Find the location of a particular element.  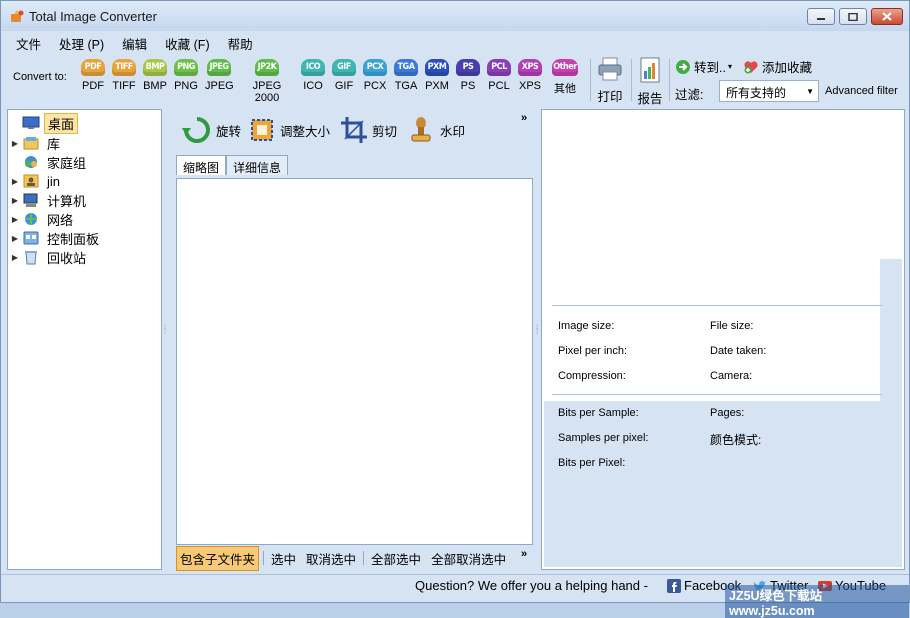

convert-ico-button: ICO ICO is located at coordinates (313, 75).